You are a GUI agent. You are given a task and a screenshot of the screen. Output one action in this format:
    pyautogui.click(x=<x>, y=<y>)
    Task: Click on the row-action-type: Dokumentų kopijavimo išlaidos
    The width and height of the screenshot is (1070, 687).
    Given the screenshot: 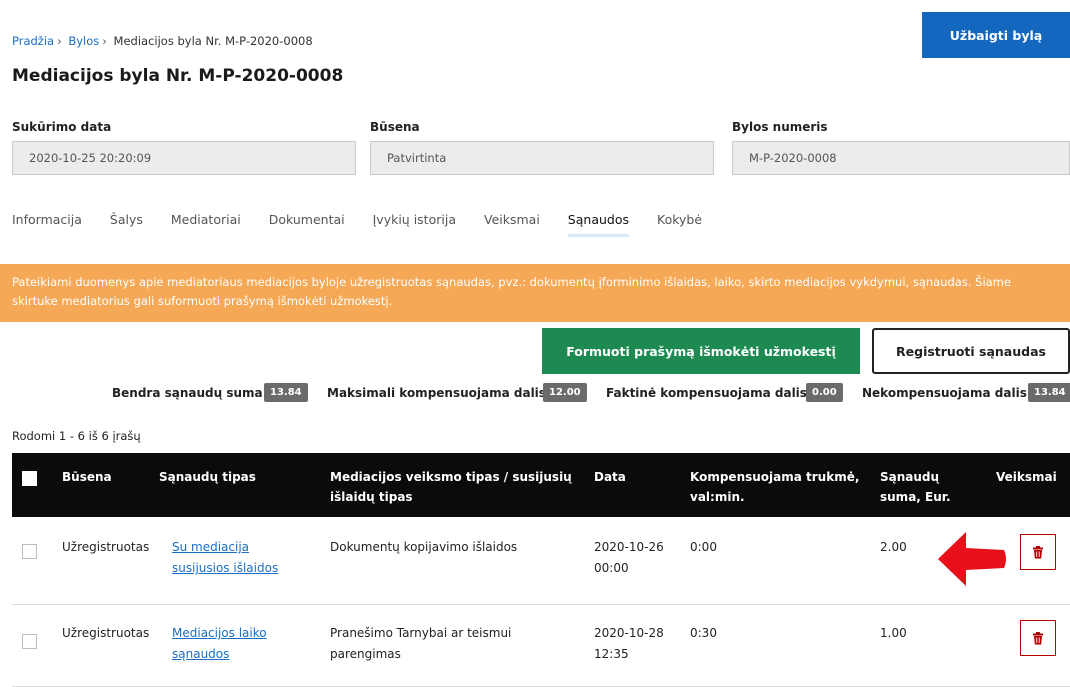 What is the action you would take?
    pyautogui.click(x=423, y=547)
    